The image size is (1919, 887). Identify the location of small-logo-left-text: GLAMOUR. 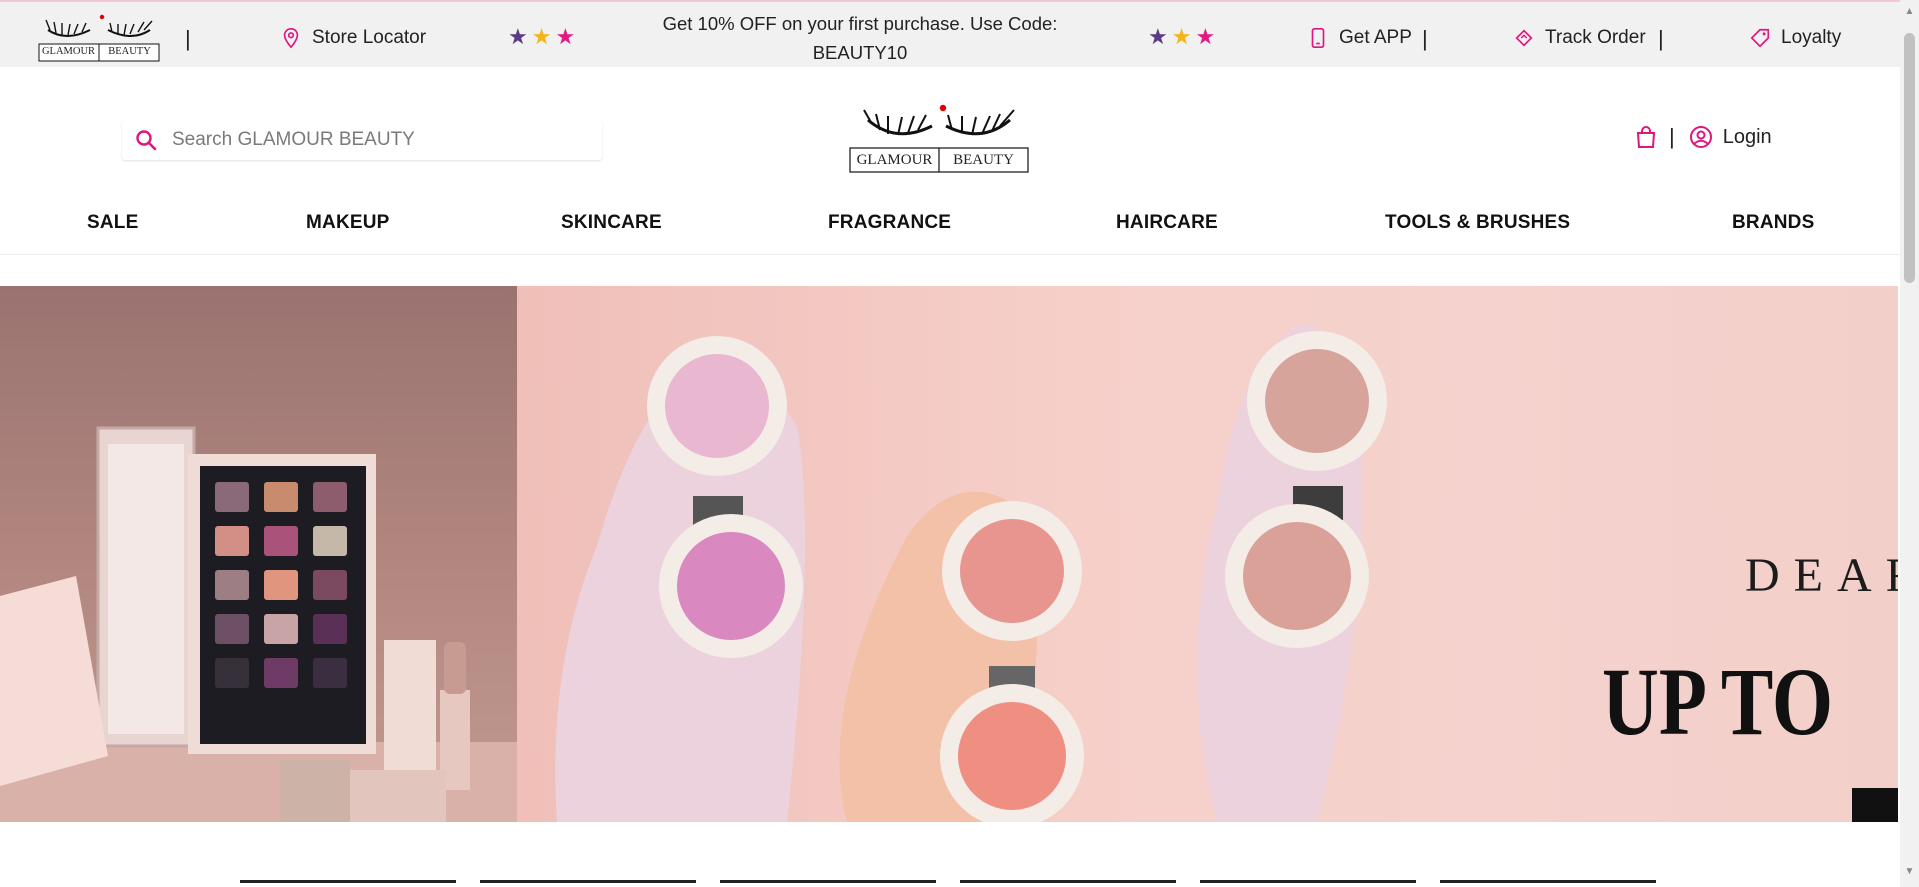
(68, 51).